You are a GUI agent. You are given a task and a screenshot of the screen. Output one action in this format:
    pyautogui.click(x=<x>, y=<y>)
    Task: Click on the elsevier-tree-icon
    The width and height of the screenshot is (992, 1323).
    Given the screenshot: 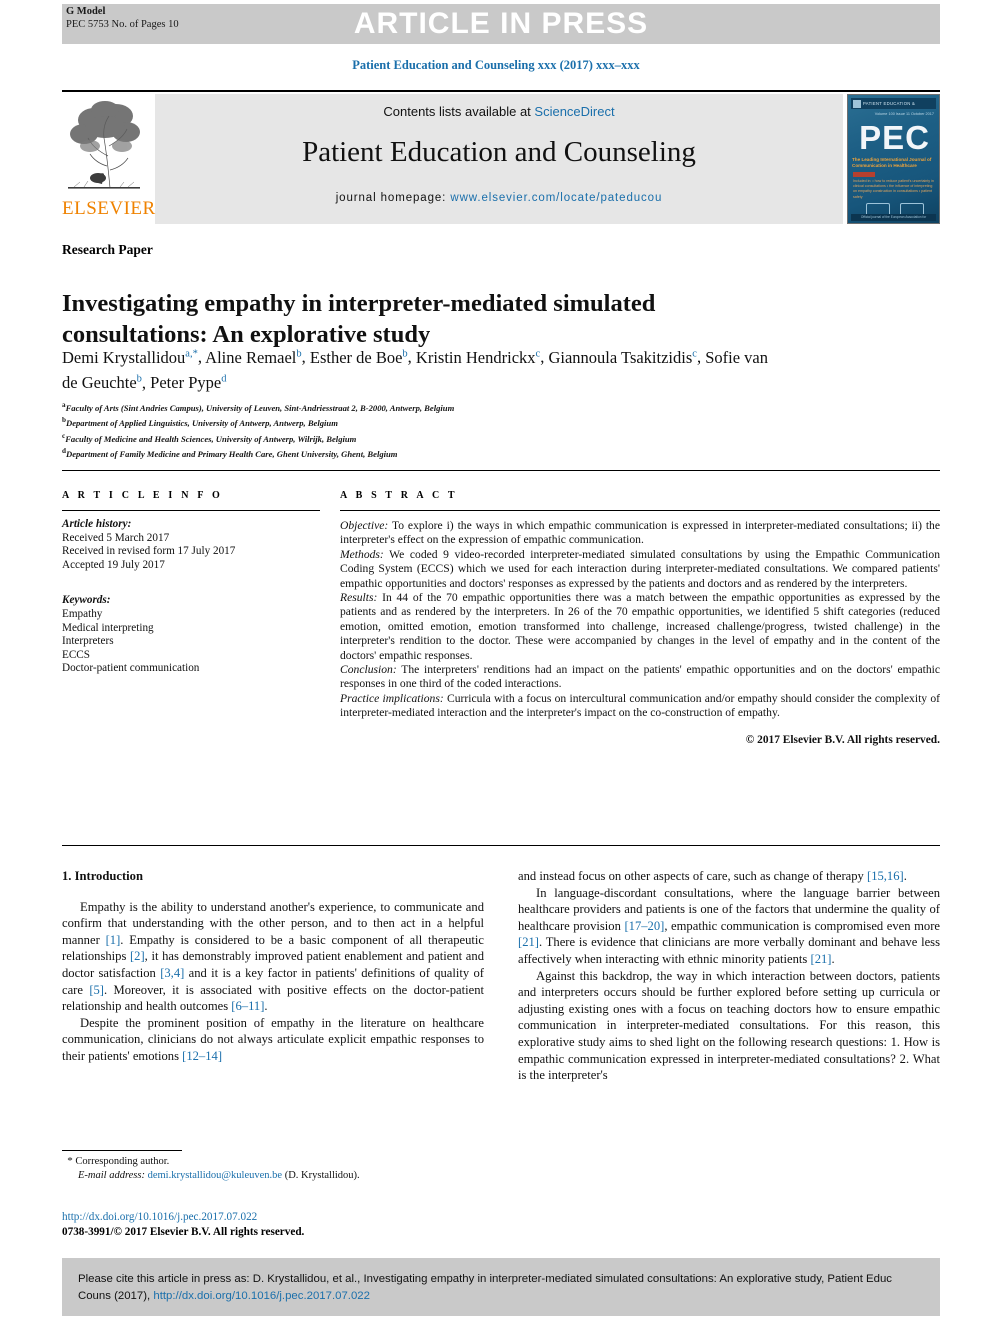 What is the action you would take?
    pyautogui.click(x=104, y=146)
    